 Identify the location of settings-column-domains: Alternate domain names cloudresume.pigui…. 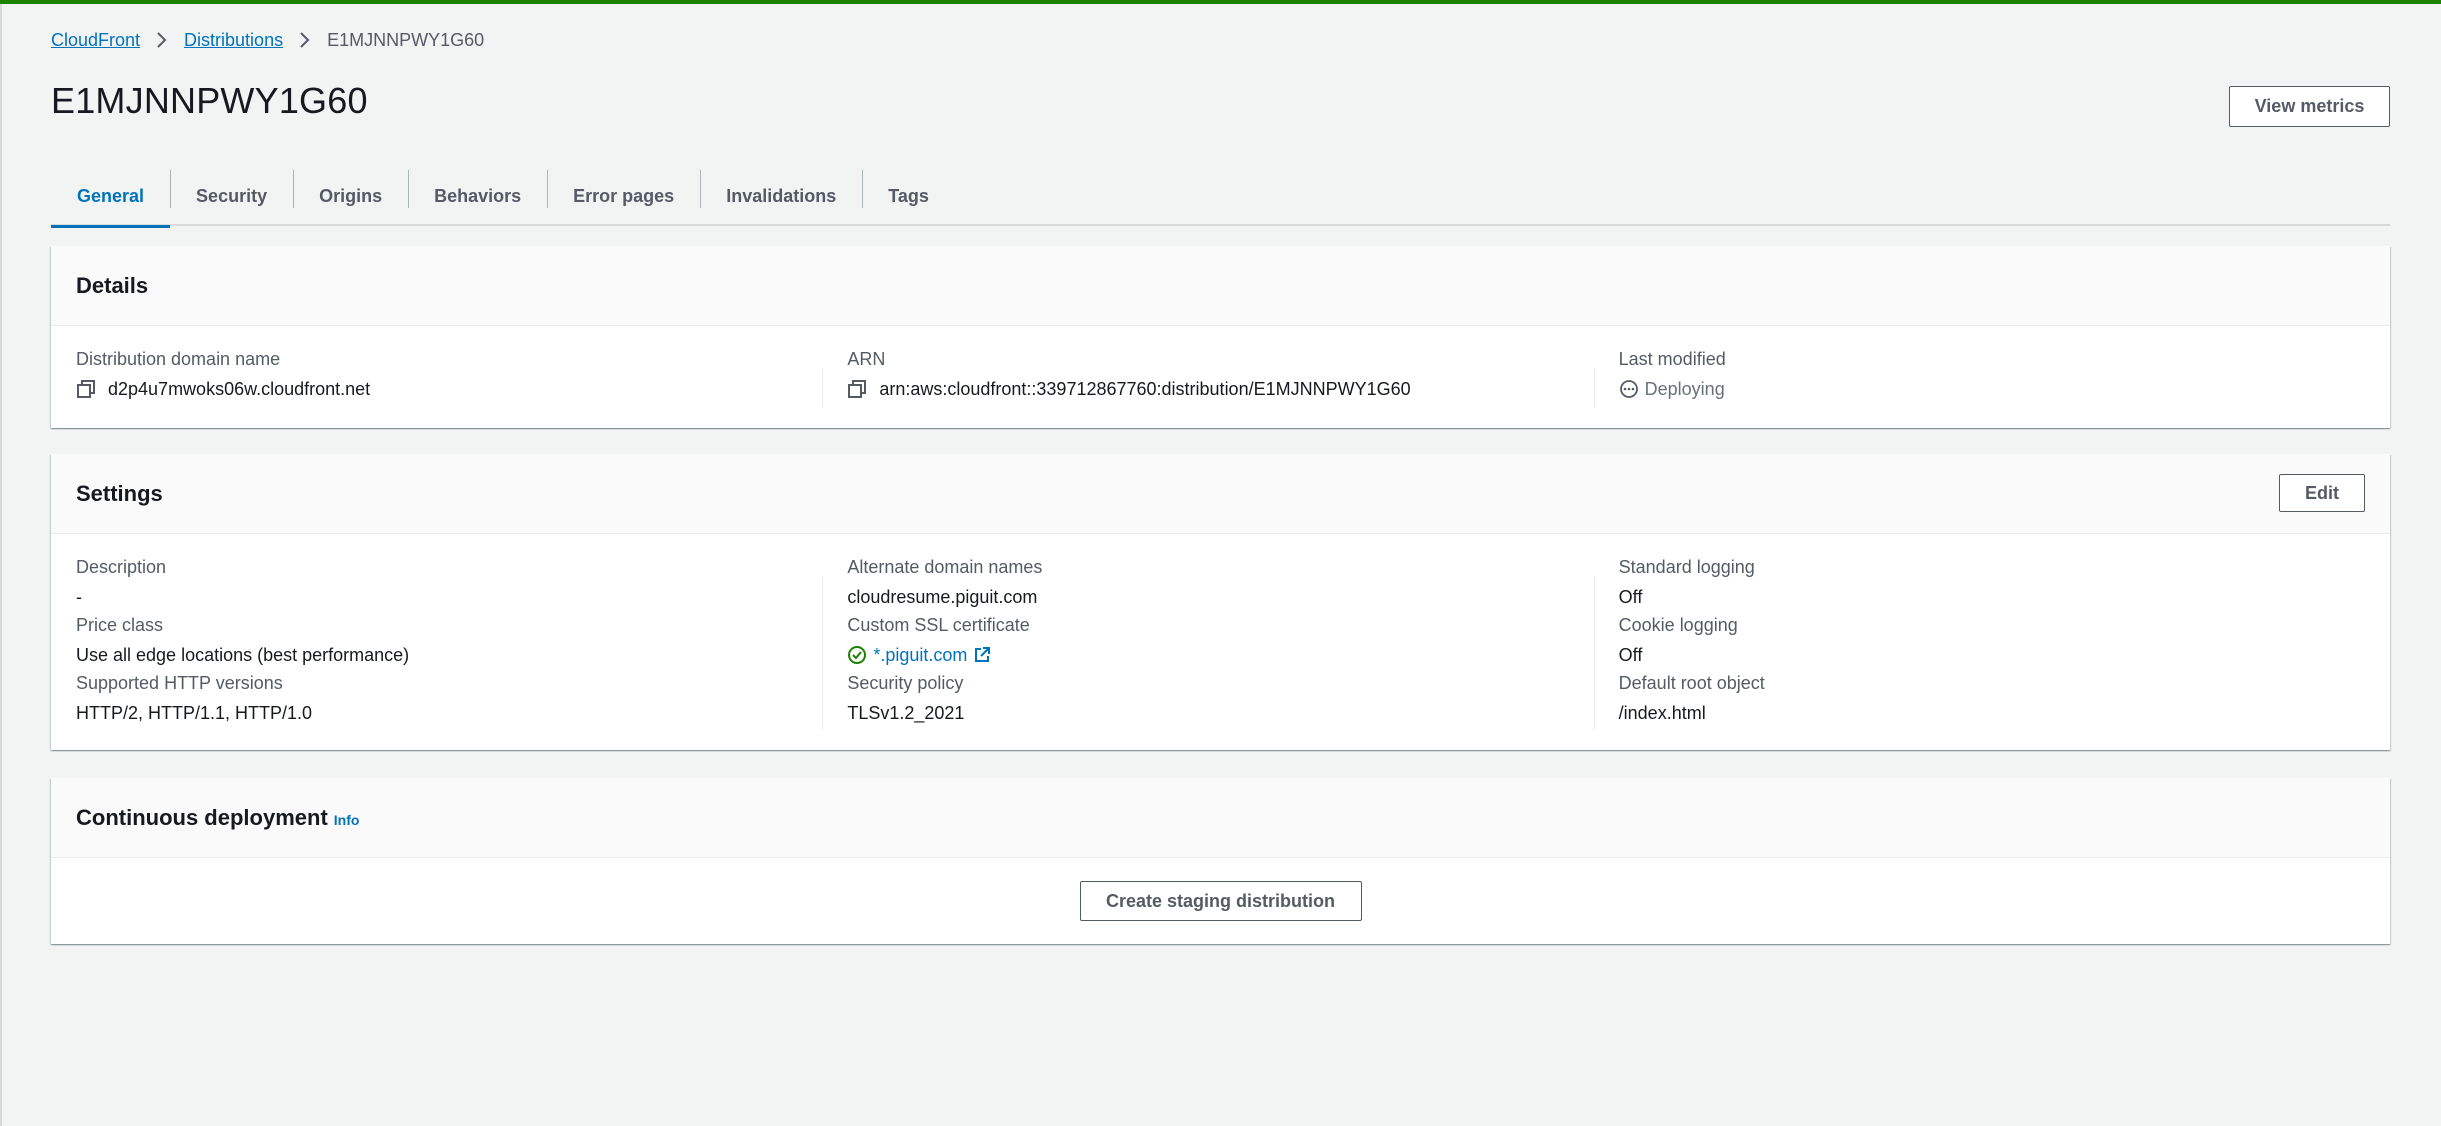
(1207, 653).